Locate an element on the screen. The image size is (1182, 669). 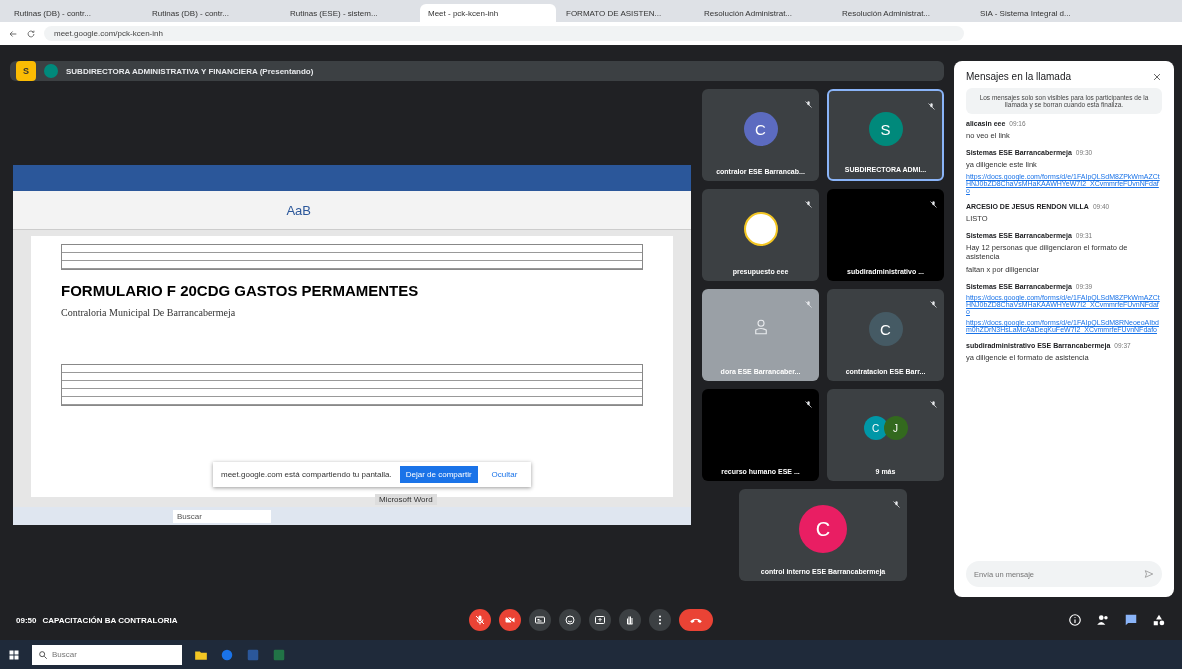
hang-up-button is located at coordinates (696, 620).